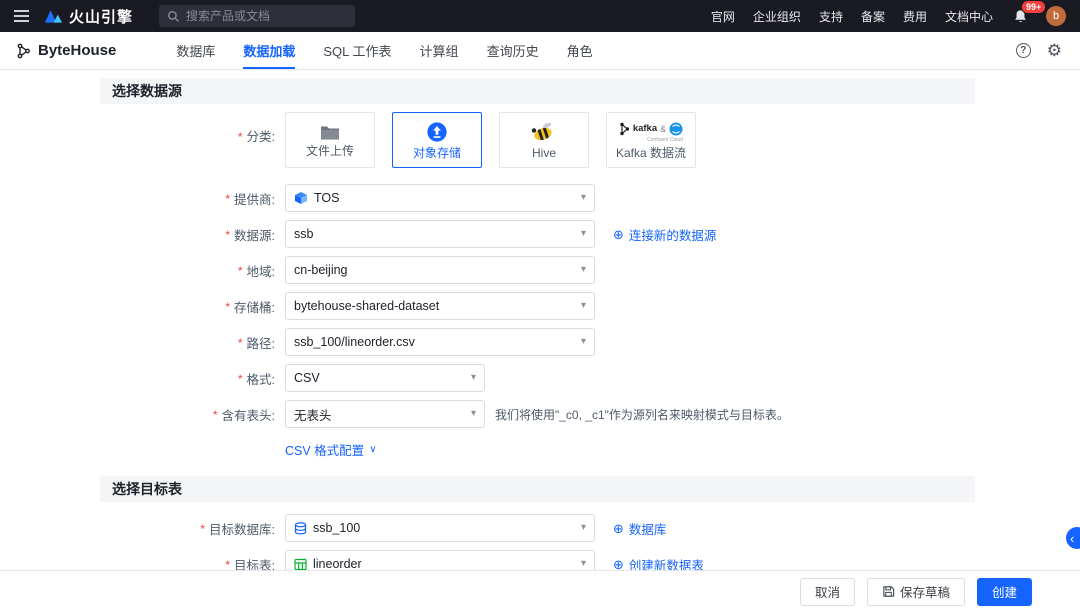 The width and height of the screenshot is (1080, 612). What do you see at coordinates (385, 414) in the screenshot?
I see `has-header-select: 无表头 ▾` at bounding box center [385, 414].